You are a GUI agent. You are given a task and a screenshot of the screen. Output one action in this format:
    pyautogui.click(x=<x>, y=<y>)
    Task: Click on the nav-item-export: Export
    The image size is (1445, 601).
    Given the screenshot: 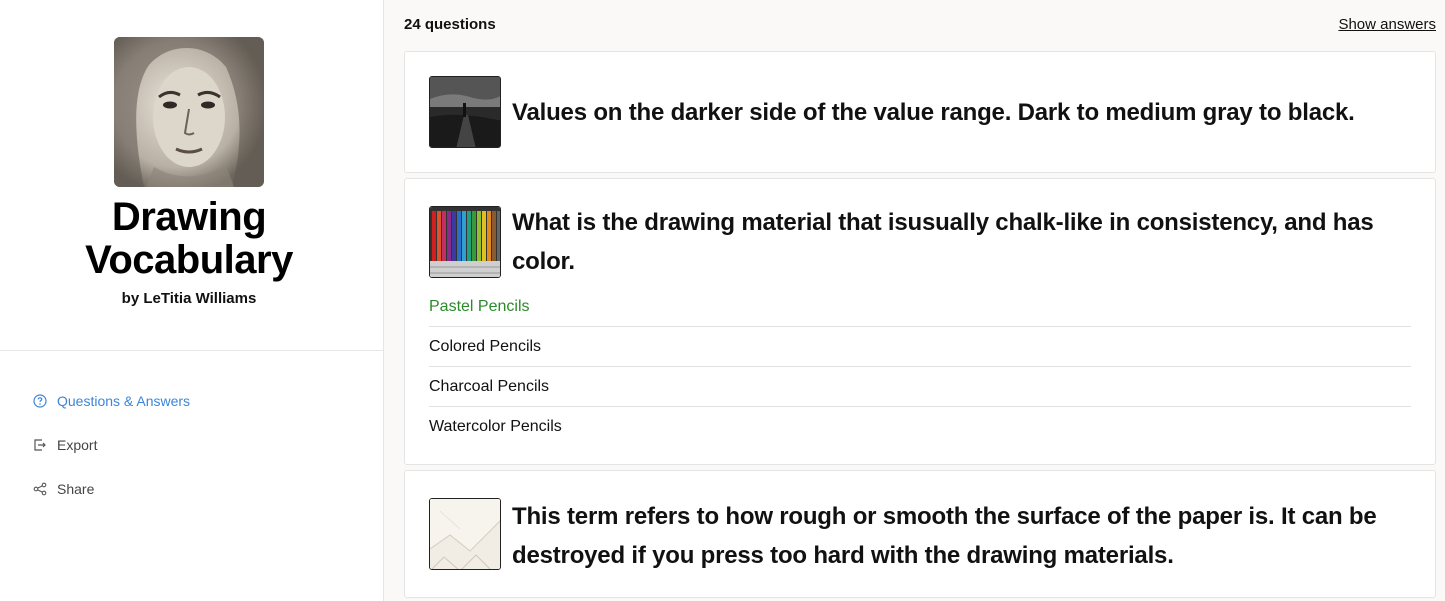 What is the action you would take?
    pyautogui.click(x=111, y=445)
    